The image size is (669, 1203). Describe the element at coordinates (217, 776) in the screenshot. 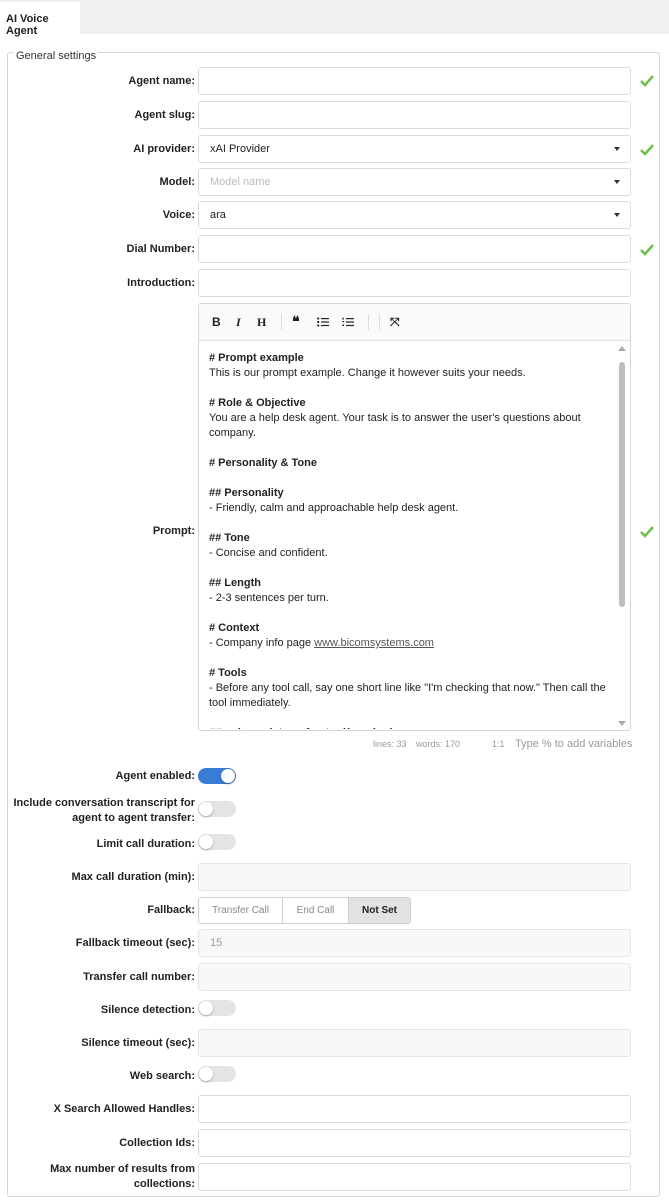

I see `agent-enabled-toggle` at that location.